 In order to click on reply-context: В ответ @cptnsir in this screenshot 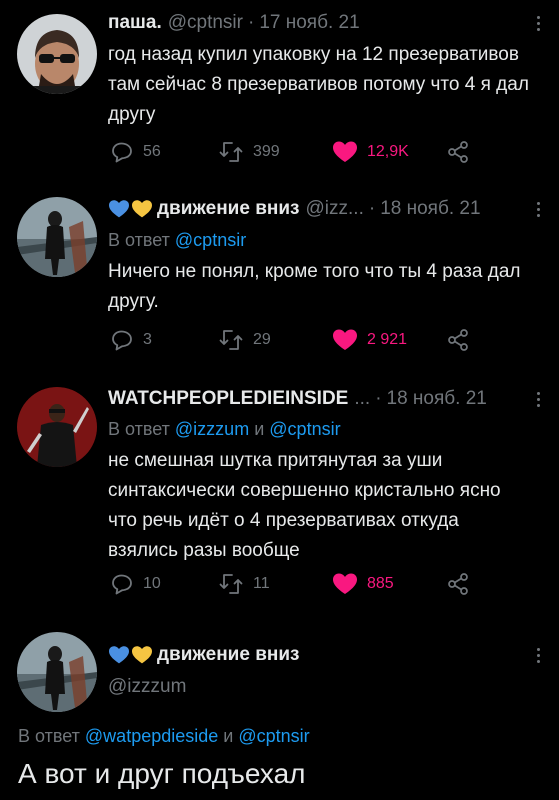, I will do `click(326, 240)`.